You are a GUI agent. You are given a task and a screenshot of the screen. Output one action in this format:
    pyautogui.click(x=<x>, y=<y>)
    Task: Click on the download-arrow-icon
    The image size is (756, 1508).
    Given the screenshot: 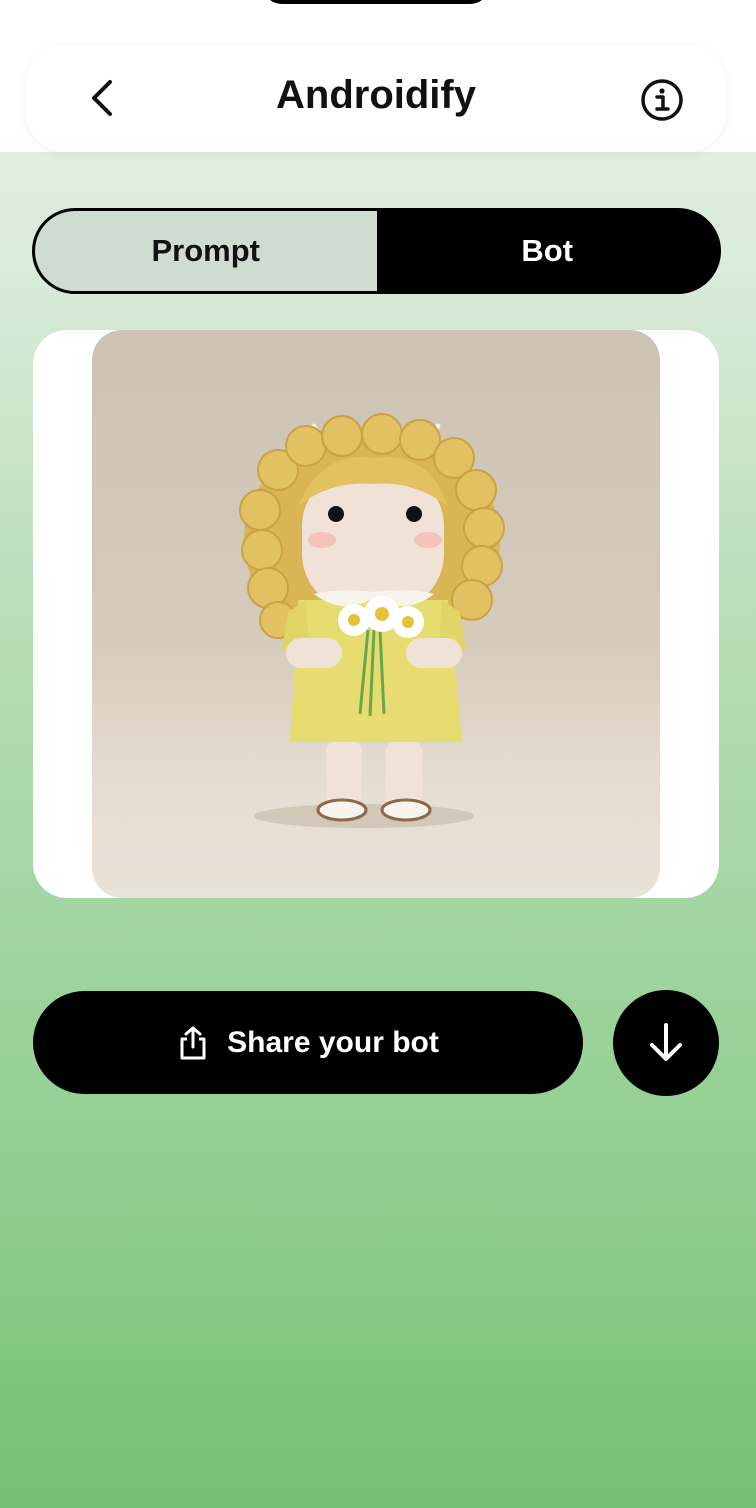 What is the action you would take?
    pyautogui.click(x=666, y=1042)
    